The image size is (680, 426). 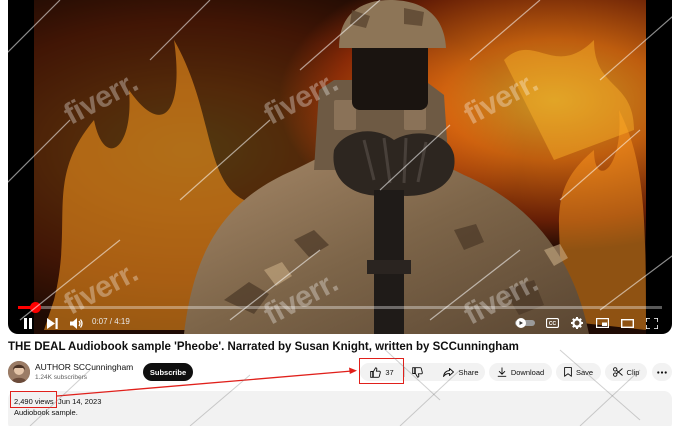 I want to click on thumbs-down-icon, so click(x=417, y=372).